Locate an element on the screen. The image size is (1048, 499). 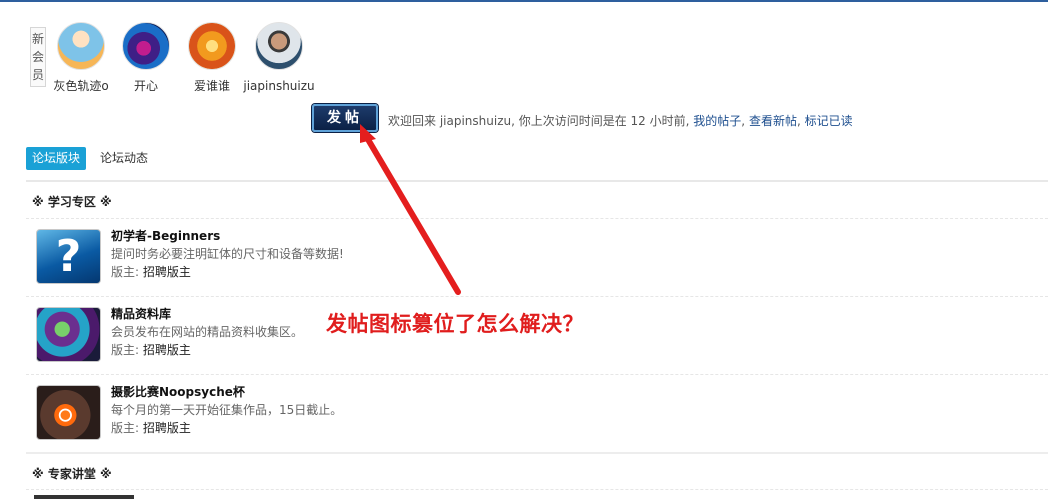
forum-description: 每个月的第一天开始征集作品，15日截止。 is located at coordinates (227, 410).